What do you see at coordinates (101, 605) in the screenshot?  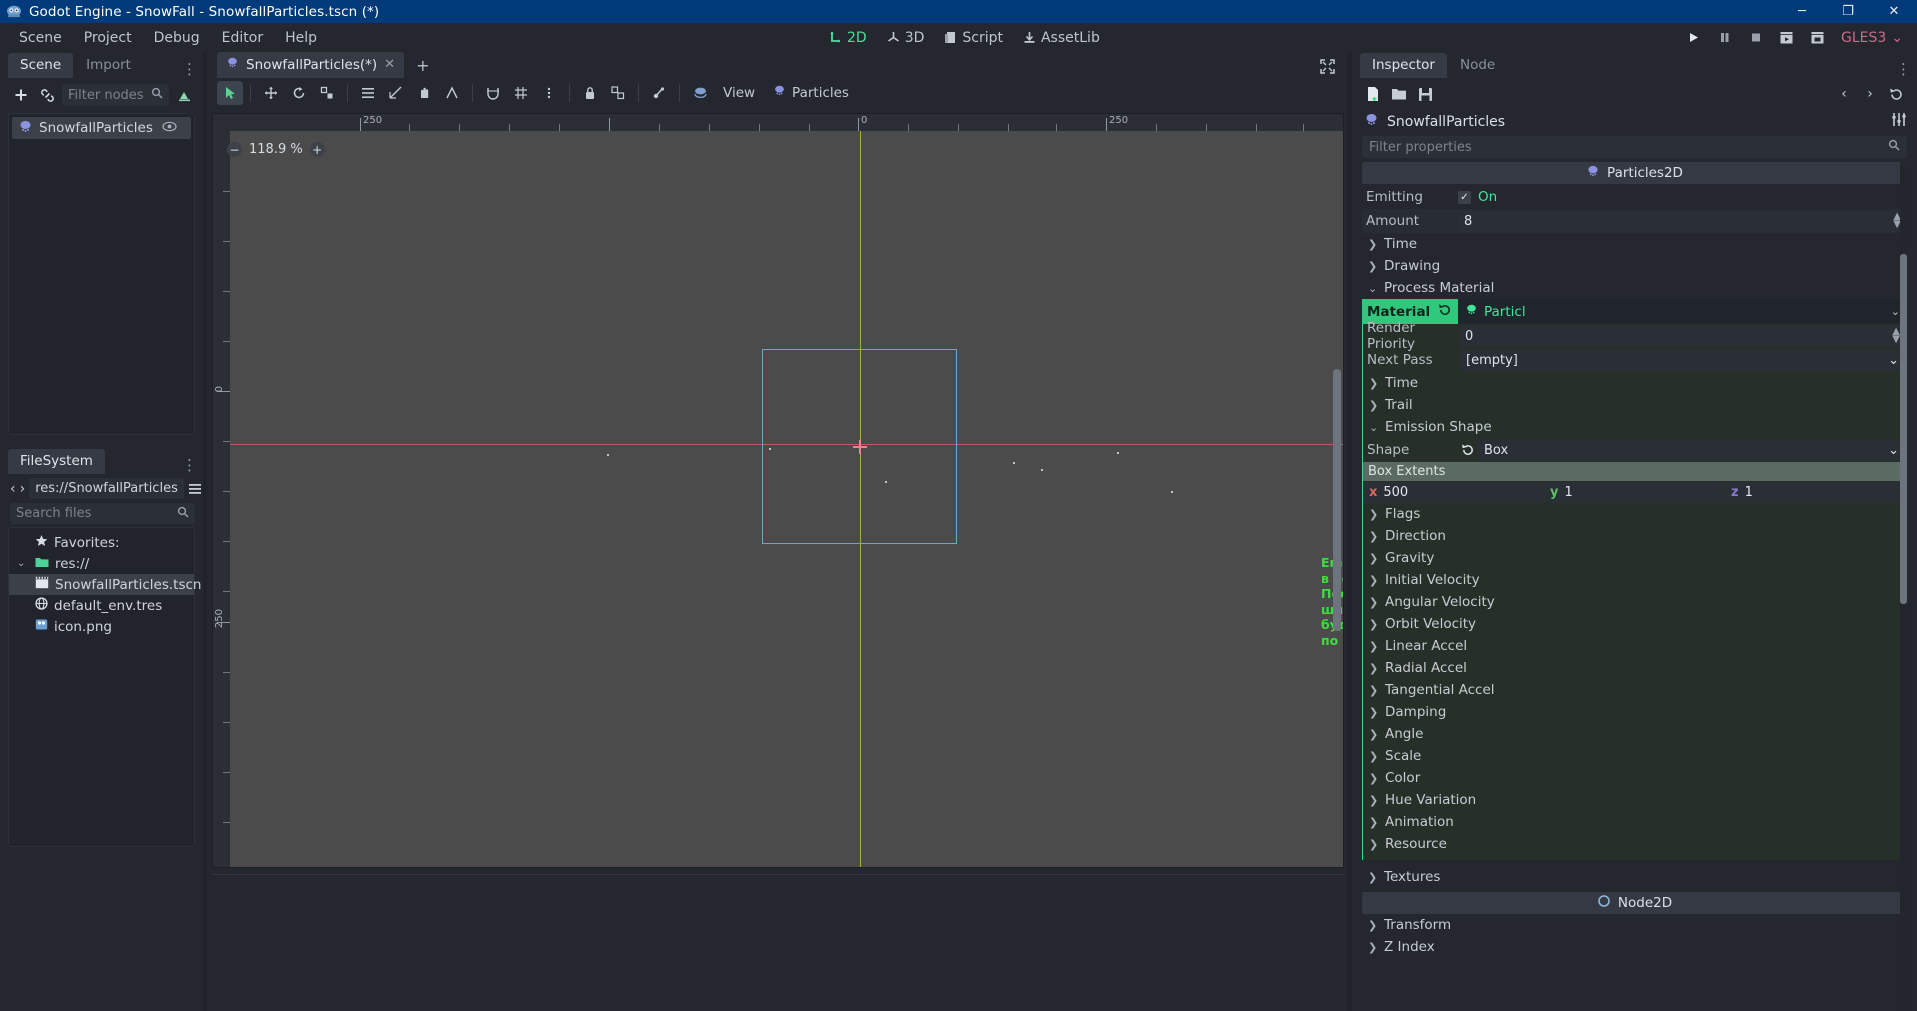 I see `fs-item-default-env-tres: default_env.tres` at bounding box center [101, 605].